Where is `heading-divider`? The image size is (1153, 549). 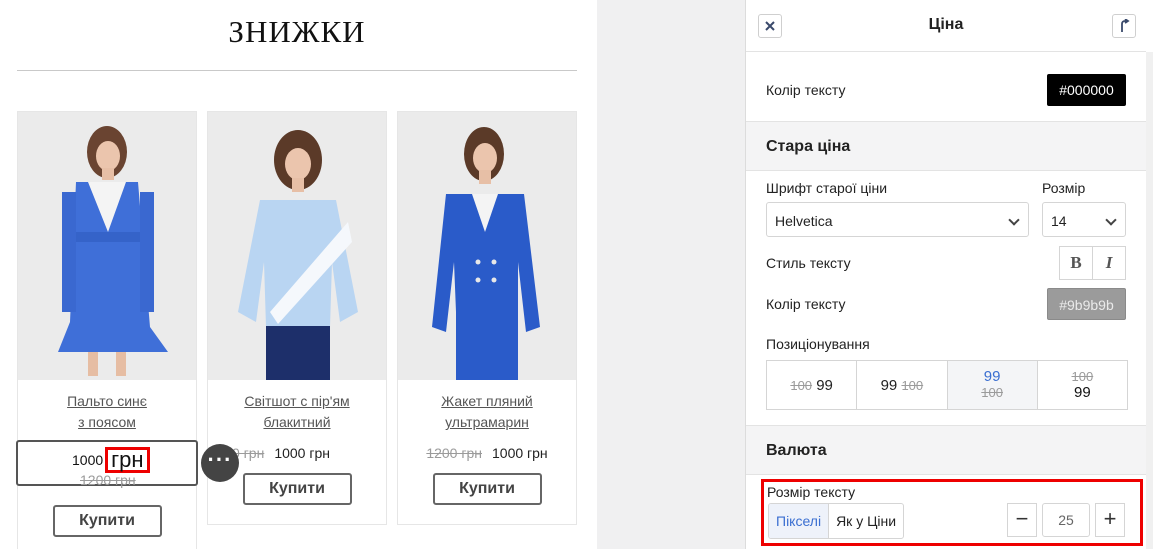
heading-divider is located at coordinates (297, 70).